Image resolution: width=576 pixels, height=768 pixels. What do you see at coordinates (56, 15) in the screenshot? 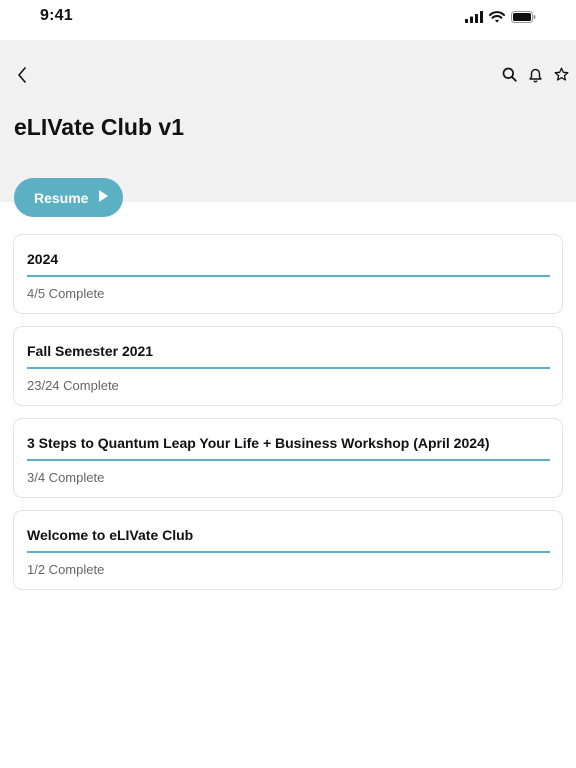
I see `status-time: 9:41` at bounding box center [56, 15].